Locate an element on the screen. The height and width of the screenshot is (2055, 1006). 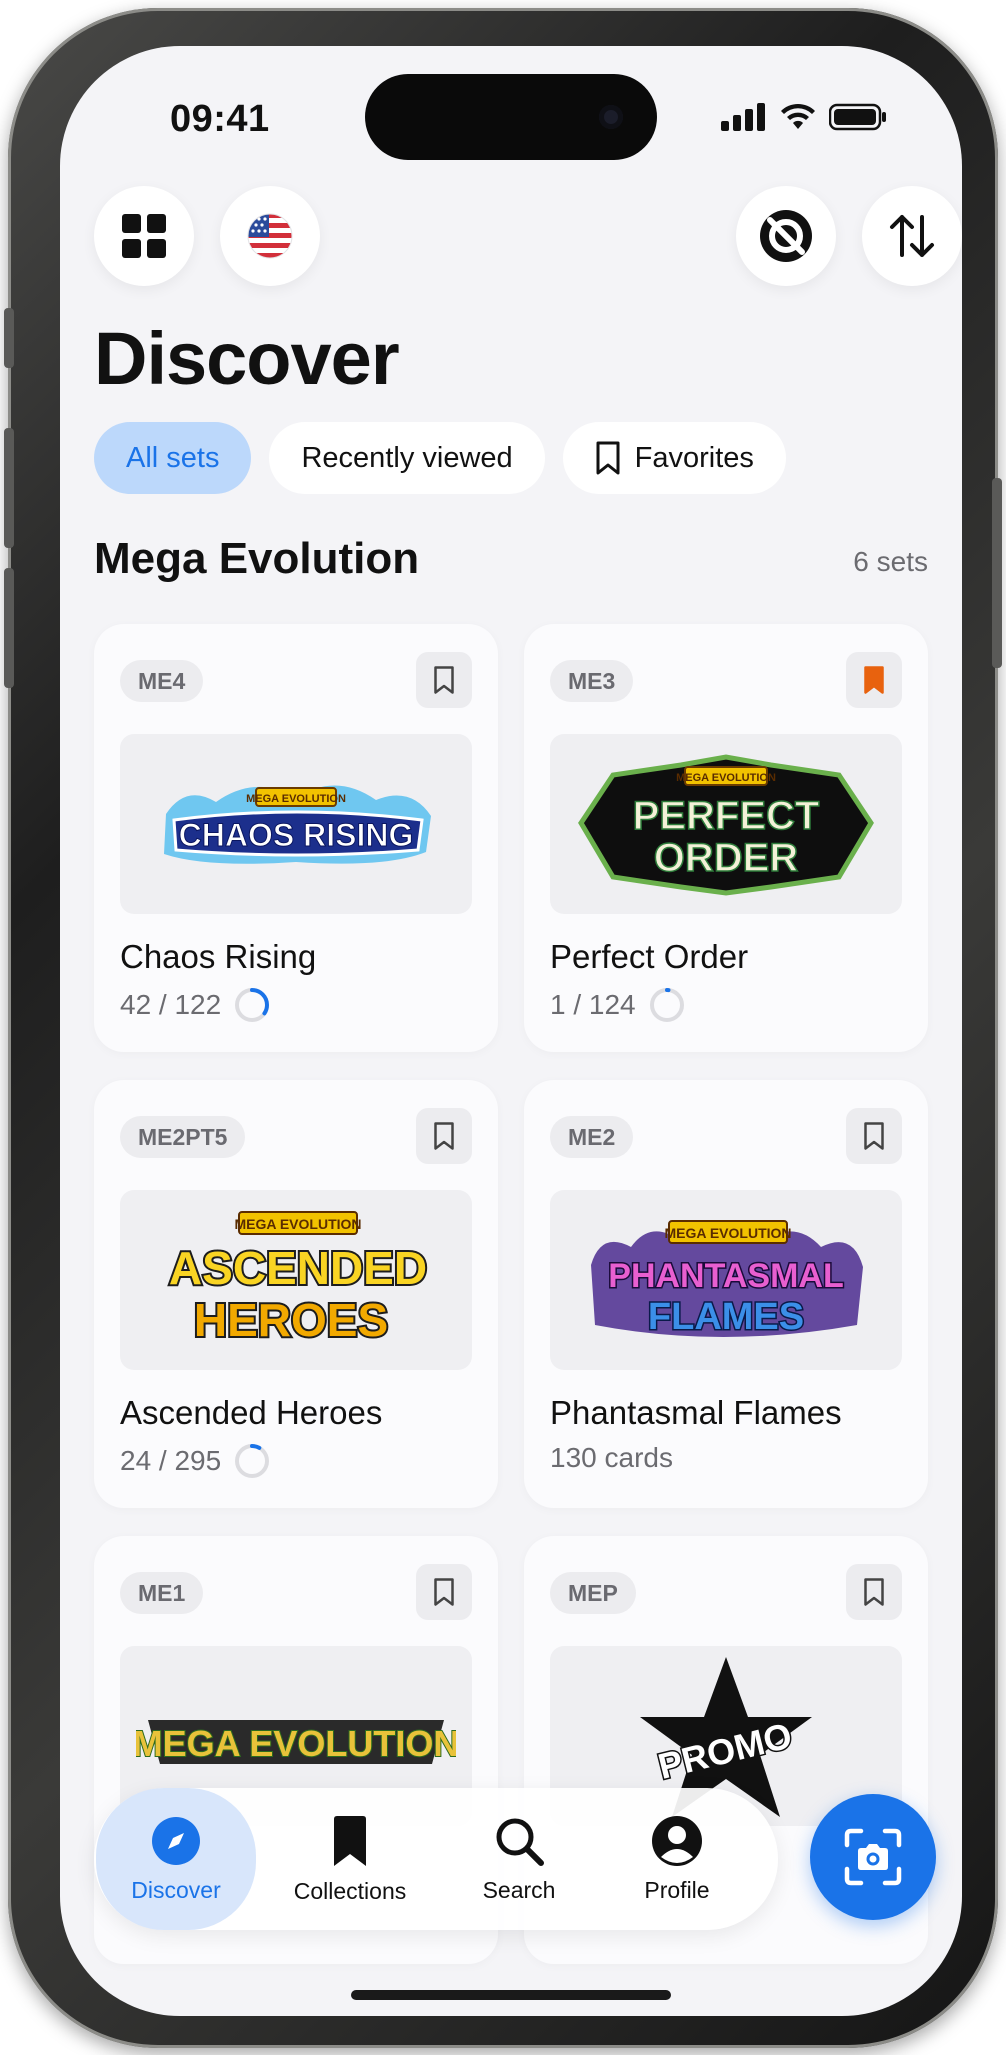
scan-button is located at coordinates (873, 1857).